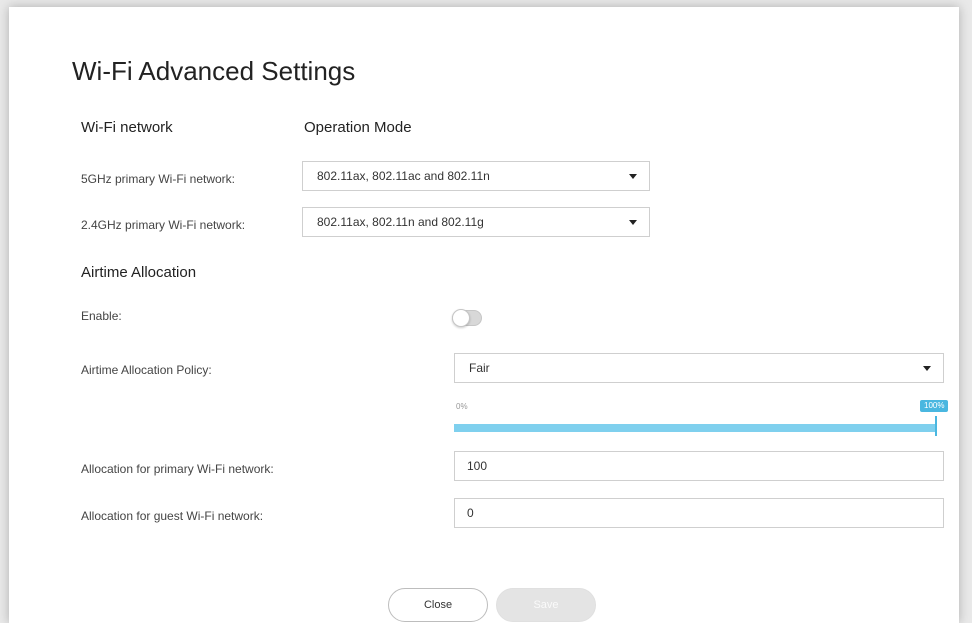 The width and height of the screenshot is (972, 623). Describe the element at coordinates (101, 316) in the screenshot. I see `enable-label: Enable:` at that location.